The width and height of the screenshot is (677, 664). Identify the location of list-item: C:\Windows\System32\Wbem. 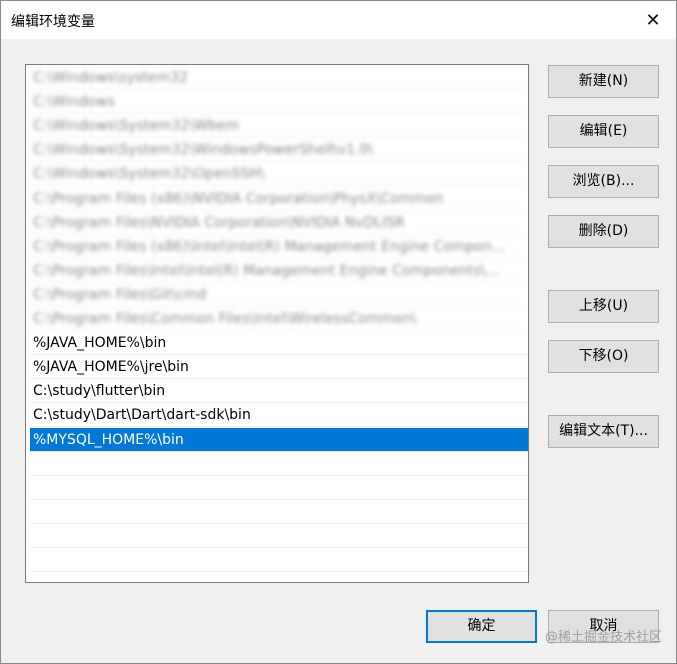
(279, 126).